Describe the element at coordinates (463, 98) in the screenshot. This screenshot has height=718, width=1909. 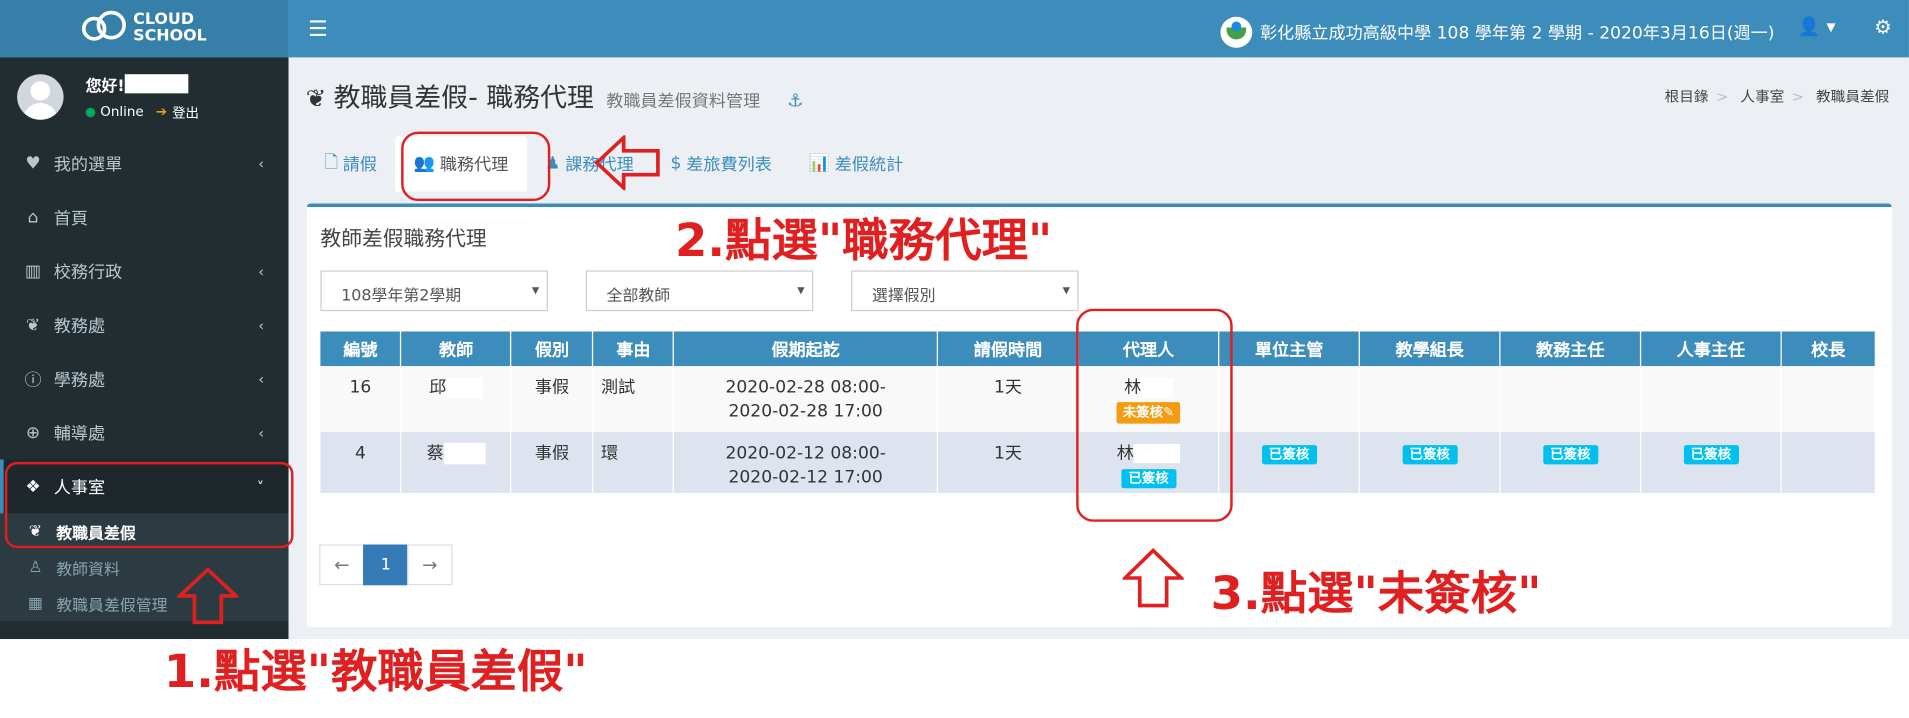
I see `page-title: 教職員差假- 職務代理` at that location.